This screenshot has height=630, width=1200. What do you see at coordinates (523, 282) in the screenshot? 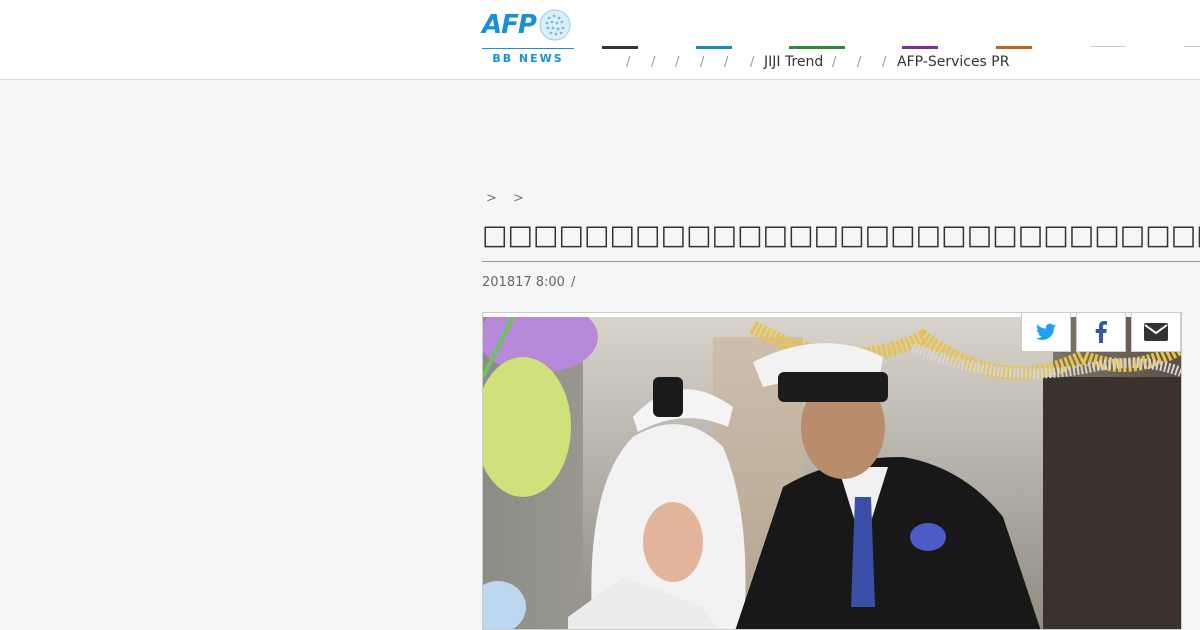
I see `article-date: 201817 8:00` at bounding box center [523, 282].